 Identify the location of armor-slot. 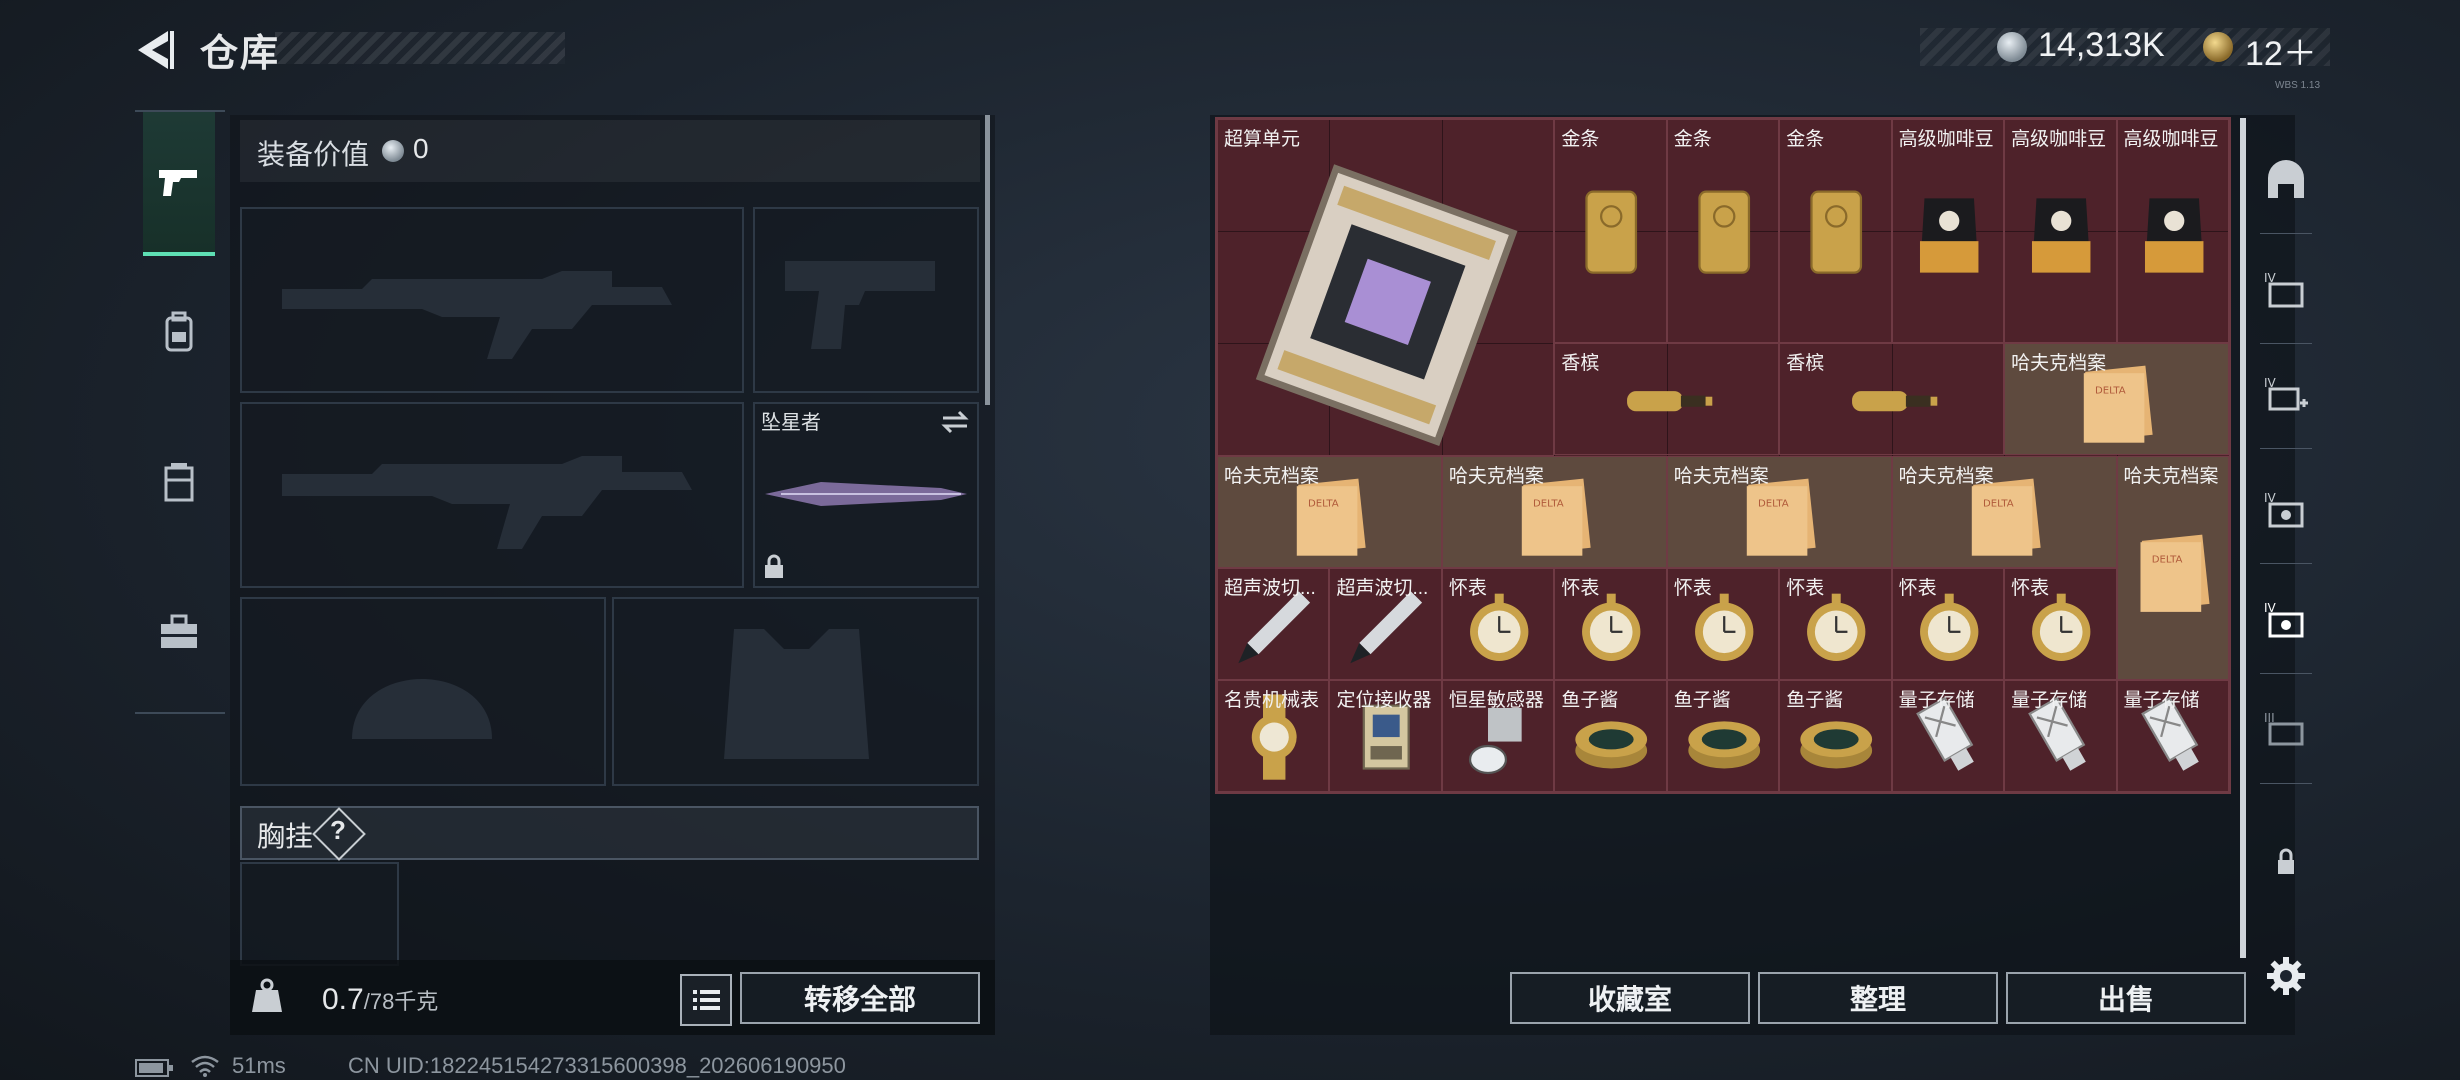
(795, 691).